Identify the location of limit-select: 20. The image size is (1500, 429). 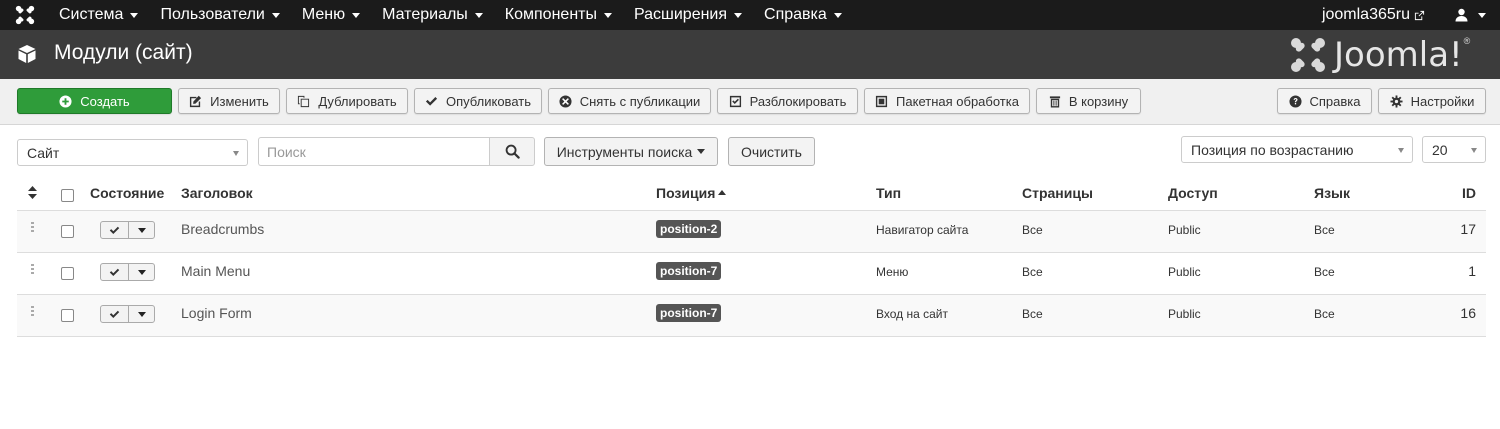
(1454, 149).